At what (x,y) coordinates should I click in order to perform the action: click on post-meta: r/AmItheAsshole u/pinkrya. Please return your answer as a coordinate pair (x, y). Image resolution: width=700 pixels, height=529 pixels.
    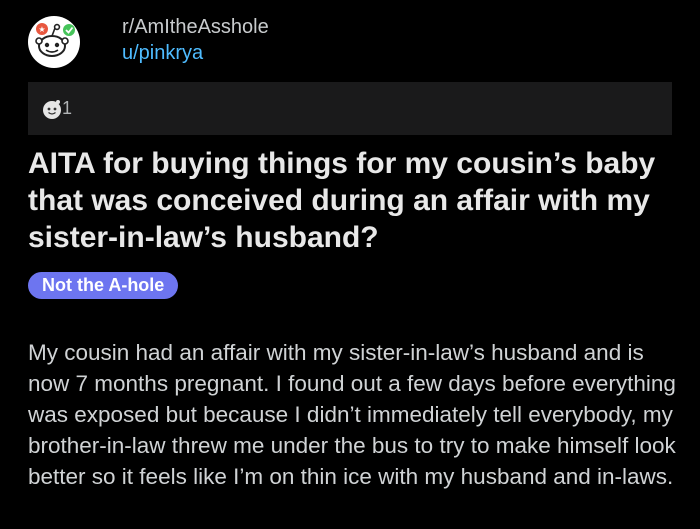
    Looking at the image, I should click on (195, 41).